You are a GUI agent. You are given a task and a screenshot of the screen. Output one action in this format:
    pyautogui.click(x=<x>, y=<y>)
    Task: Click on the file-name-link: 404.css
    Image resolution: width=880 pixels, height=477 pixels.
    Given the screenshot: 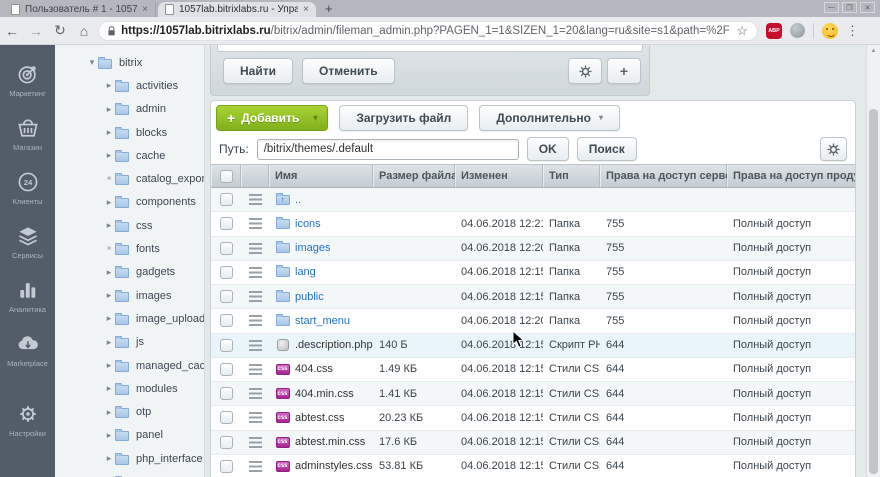 What is the action you would take?
    pyautogui.click(x=314, y=369)
    